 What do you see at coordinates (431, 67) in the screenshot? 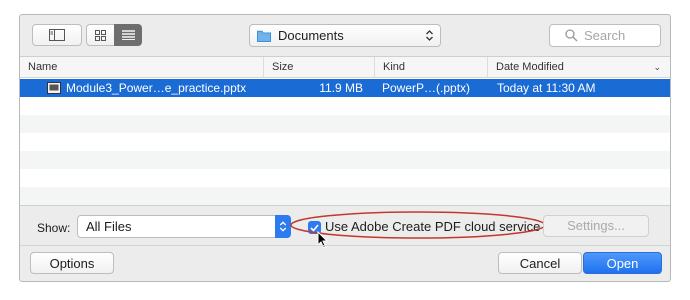
I see `column-header-kind: Kind` at bounding box center [431, 67].